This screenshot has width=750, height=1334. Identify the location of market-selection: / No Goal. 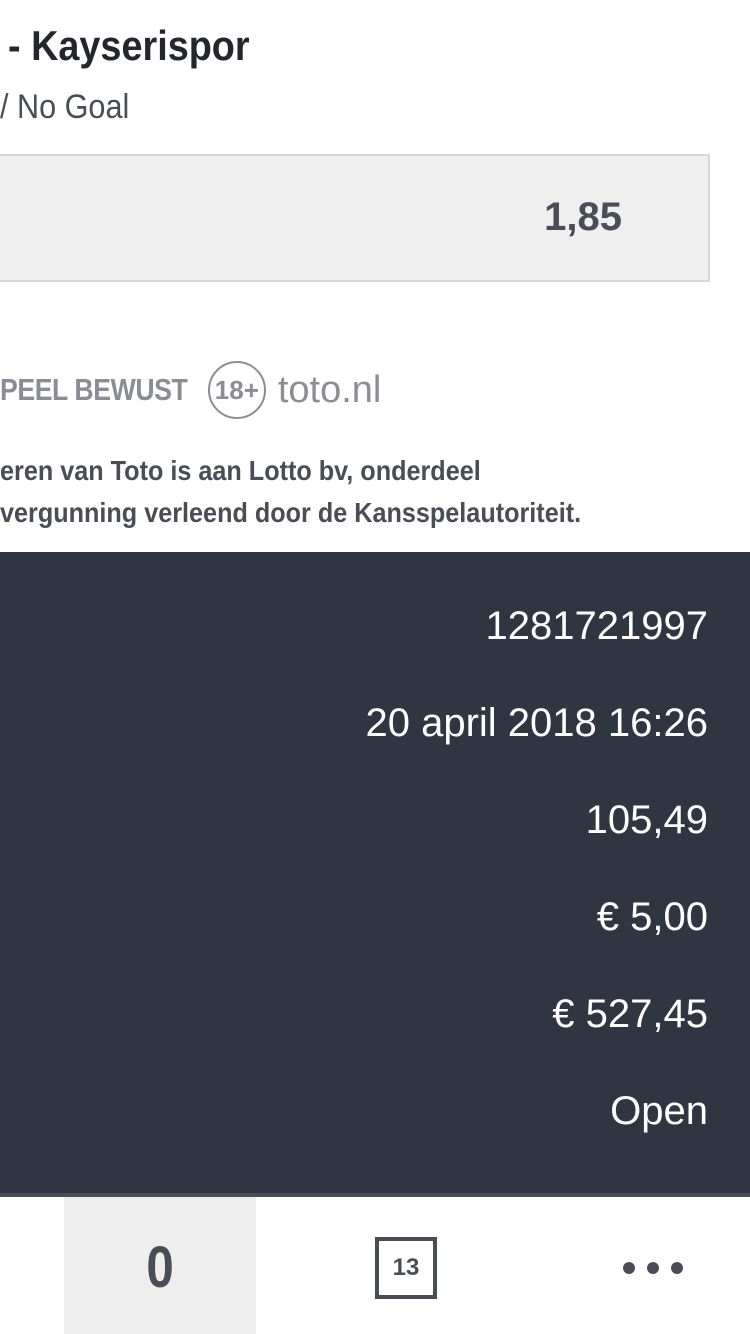
(65, 107).